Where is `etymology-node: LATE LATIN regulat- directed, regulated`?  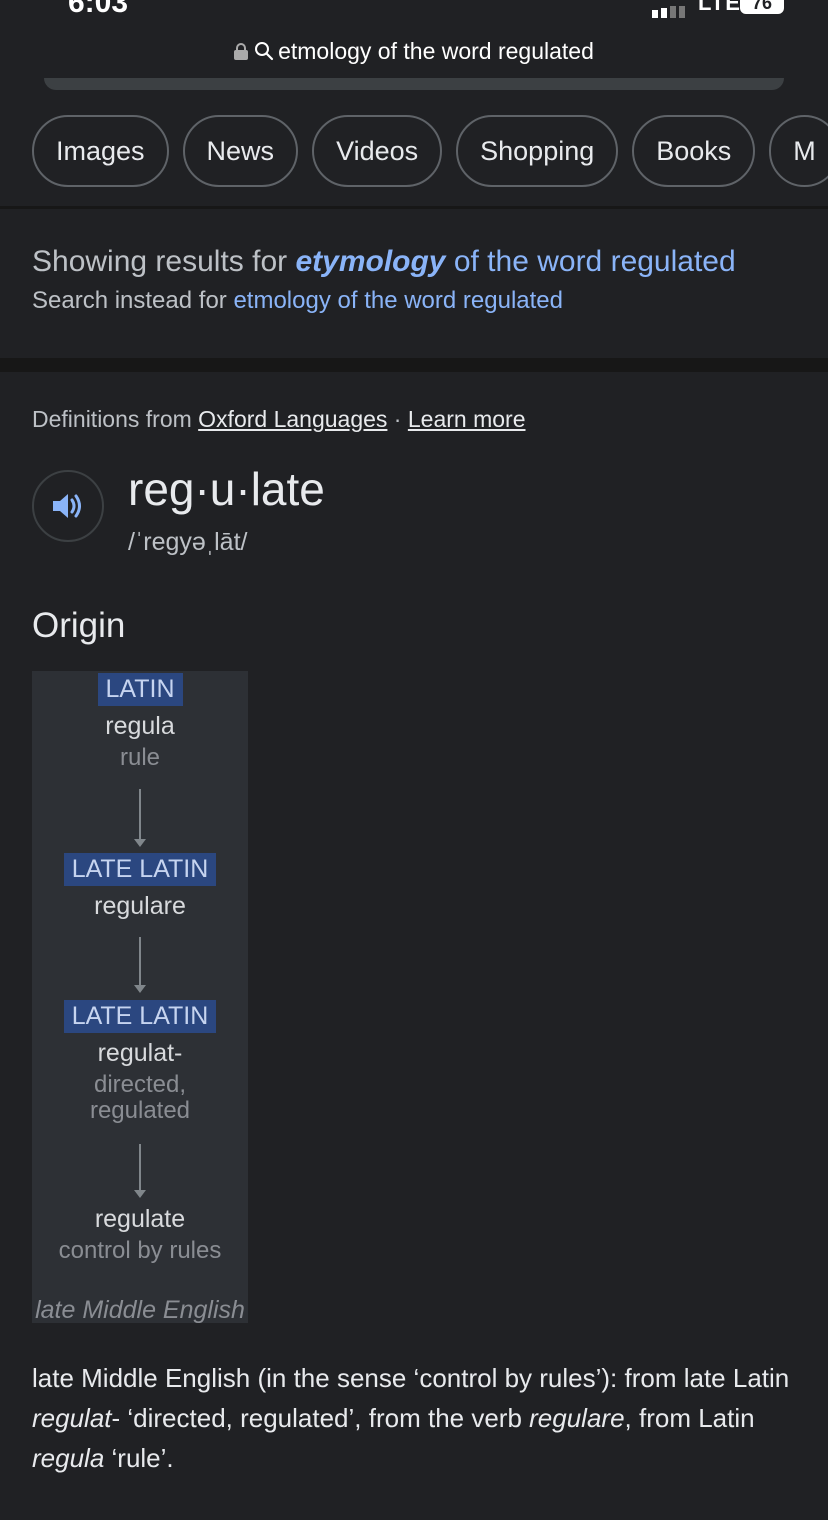
etymology-node: LATE LATIN regulat- directed, regulated is located at coordinates (140, 1062).